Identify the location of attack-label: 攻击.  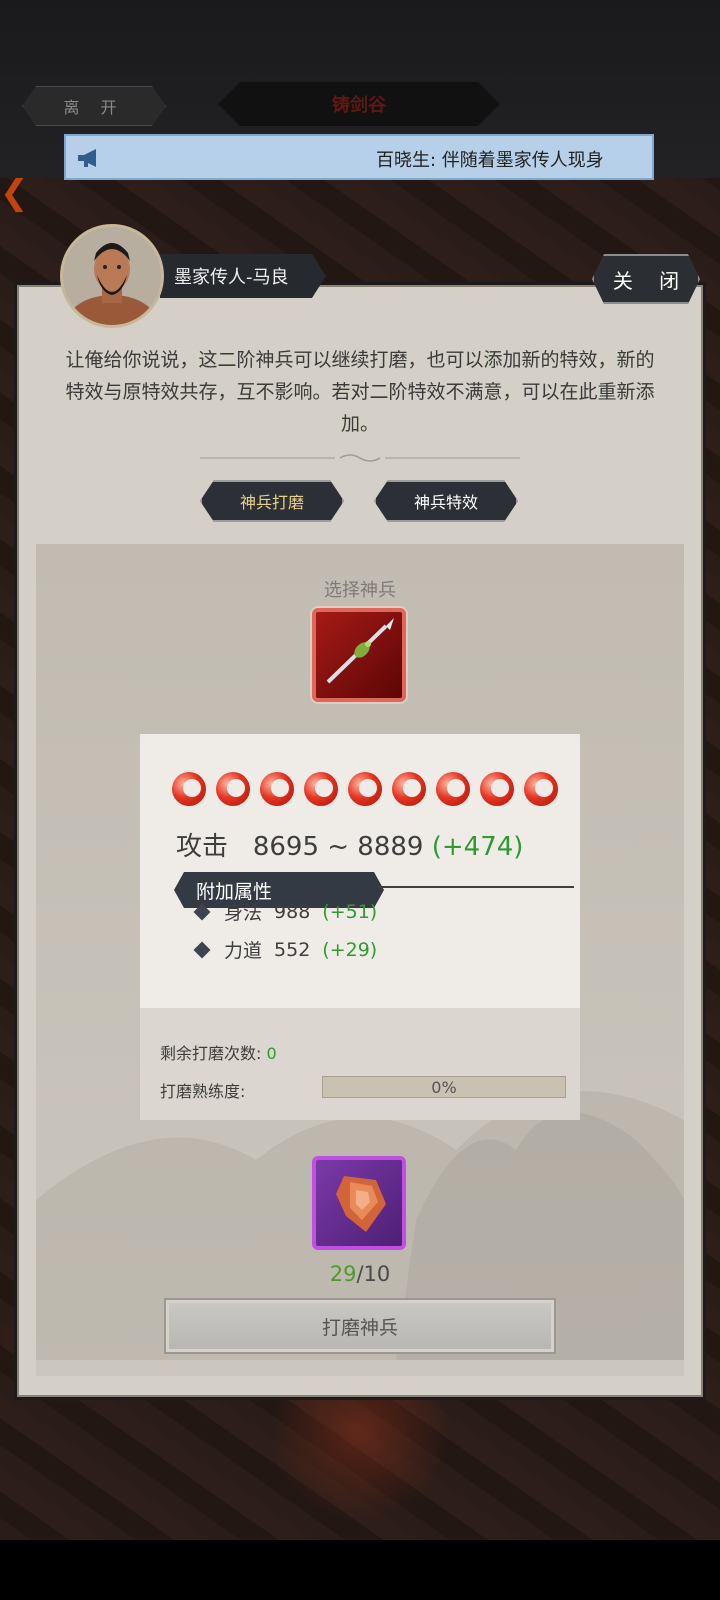
(202, 847).